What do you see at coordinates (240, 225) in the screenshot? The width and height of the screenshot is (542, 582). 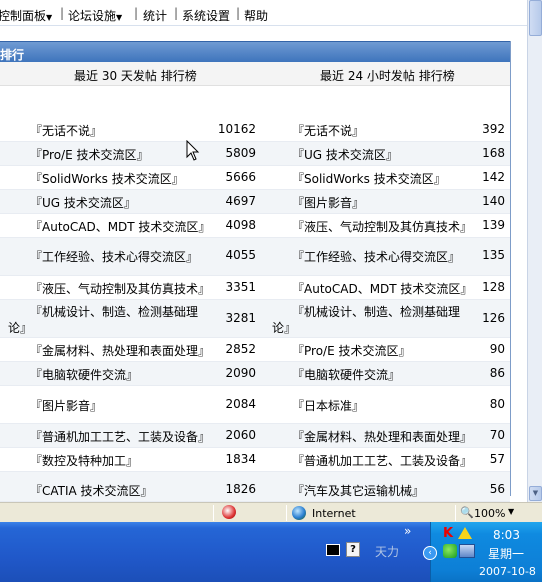 I see `post-count: 4098` at bounding box center [240, 225].